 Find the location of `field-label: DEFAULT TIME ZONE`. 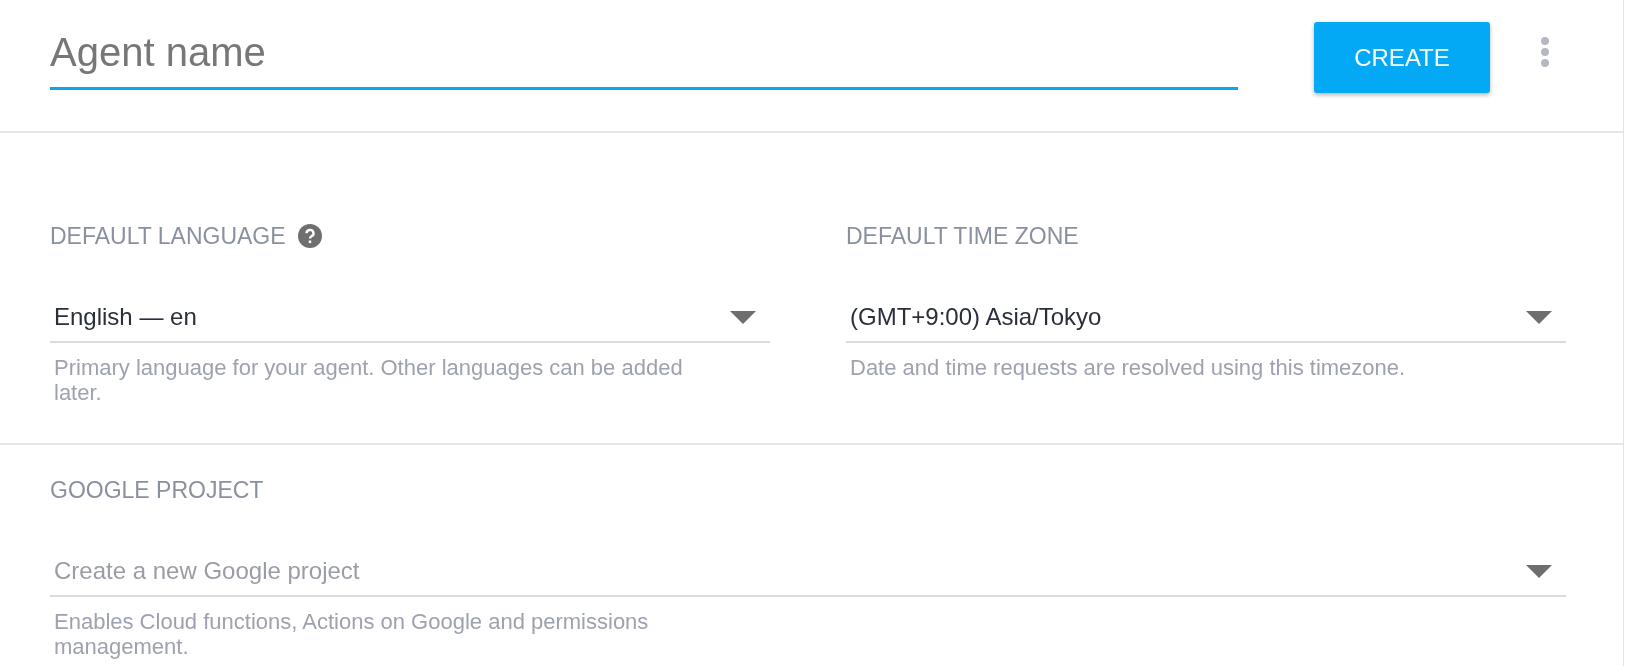

field-label: DEFAULT TIME ZONE is located at coordinates (962, 236).